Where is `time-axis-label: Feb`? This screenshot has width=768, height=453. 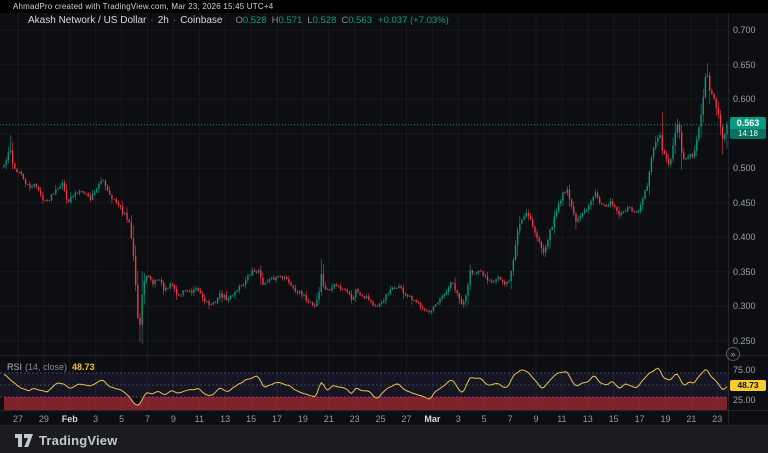
time-axis-label: Feb is located at coordinates (69, 419).